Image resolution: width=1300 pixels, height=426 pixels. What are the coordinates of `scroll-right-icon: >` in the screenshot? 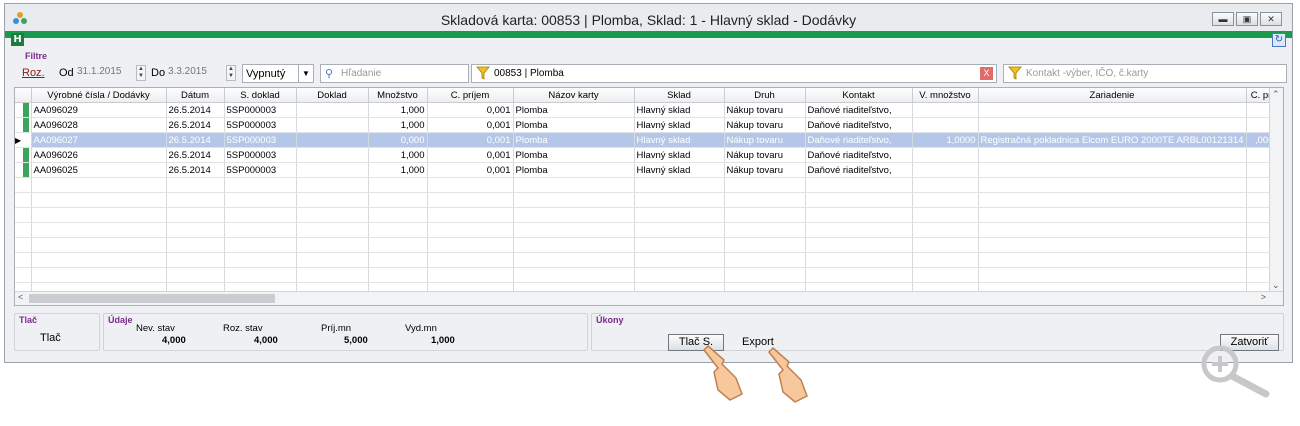 It's located at (1263, 297).